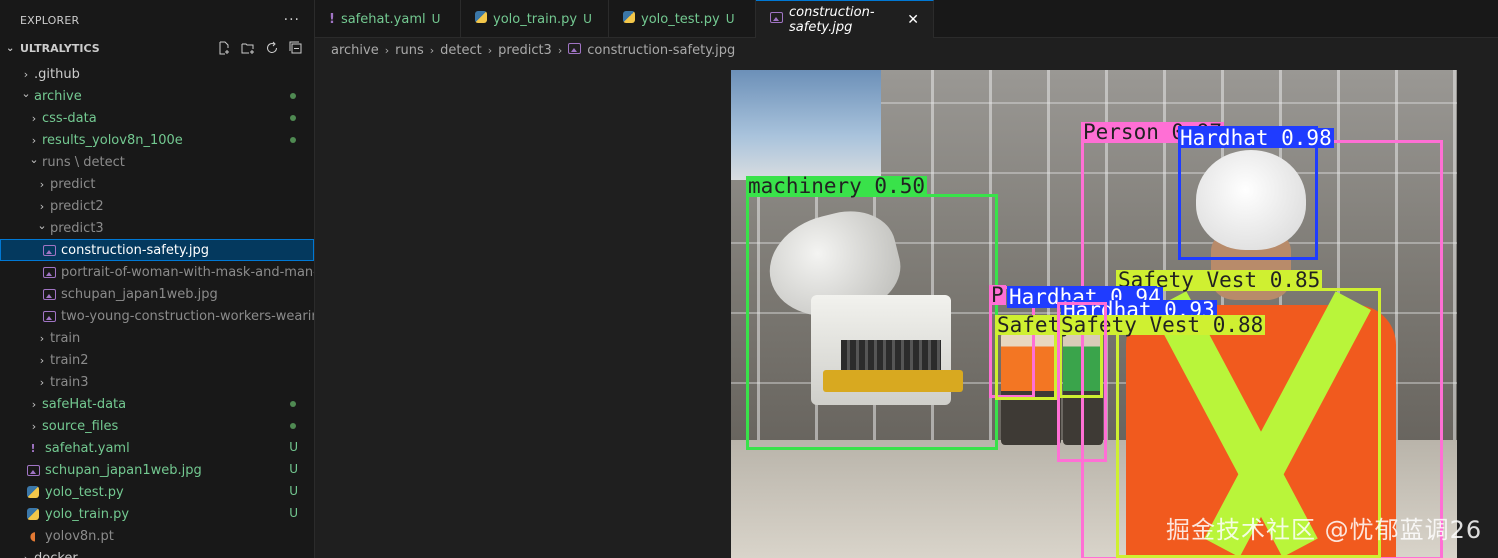 The height and width of the screenshot is (558, 1498). Describe the element at coordinates (461, 50) in the screenshot. I see `breadcrumb-item: detect` at that location.